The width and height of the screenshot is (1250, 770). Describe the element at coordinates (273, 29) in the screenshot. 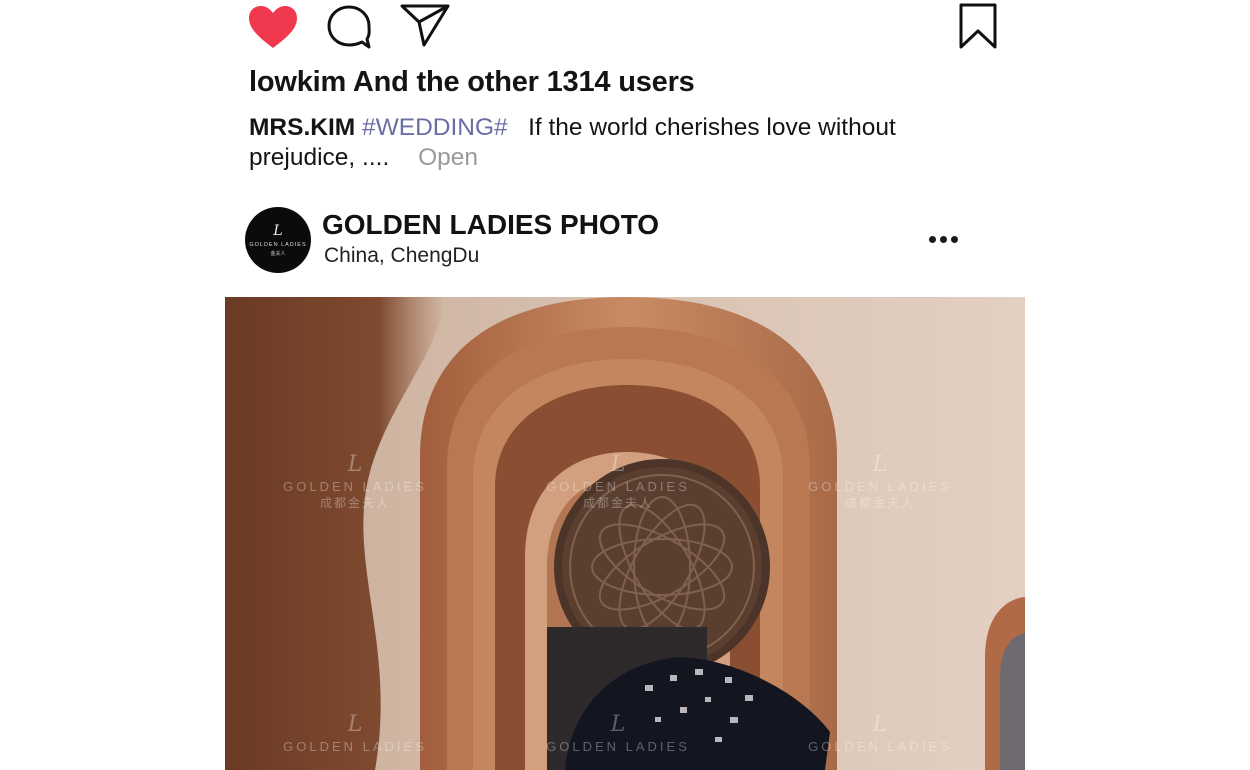

I see `heart-icon` at that location.